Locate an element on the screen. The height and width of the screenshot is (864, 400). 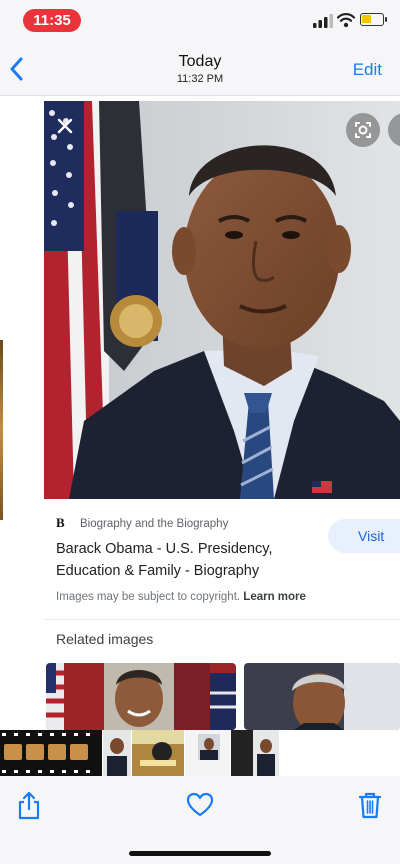
share-icon is located at coordinates (29, 805).